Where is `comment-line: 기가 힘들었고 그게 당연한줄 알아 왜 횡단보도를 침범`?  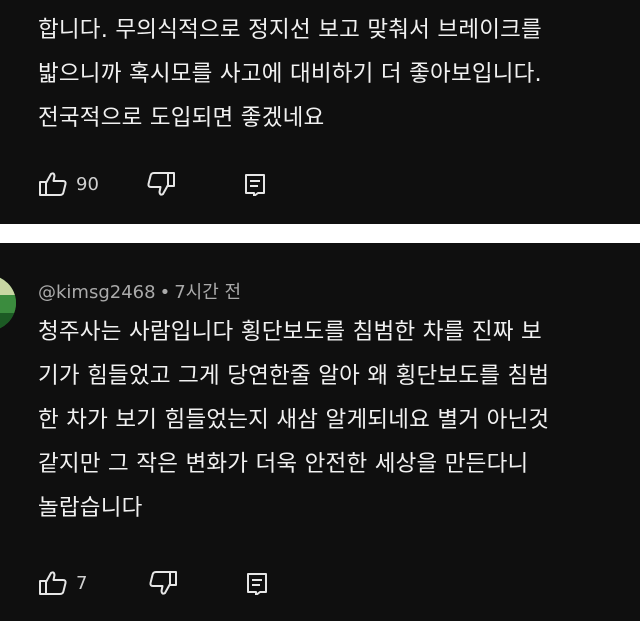
comment-line: 기가 힘들었고 그게 당연한줄 알아 왜 횡단보도를 침범 is located at coordinates (294, 376).